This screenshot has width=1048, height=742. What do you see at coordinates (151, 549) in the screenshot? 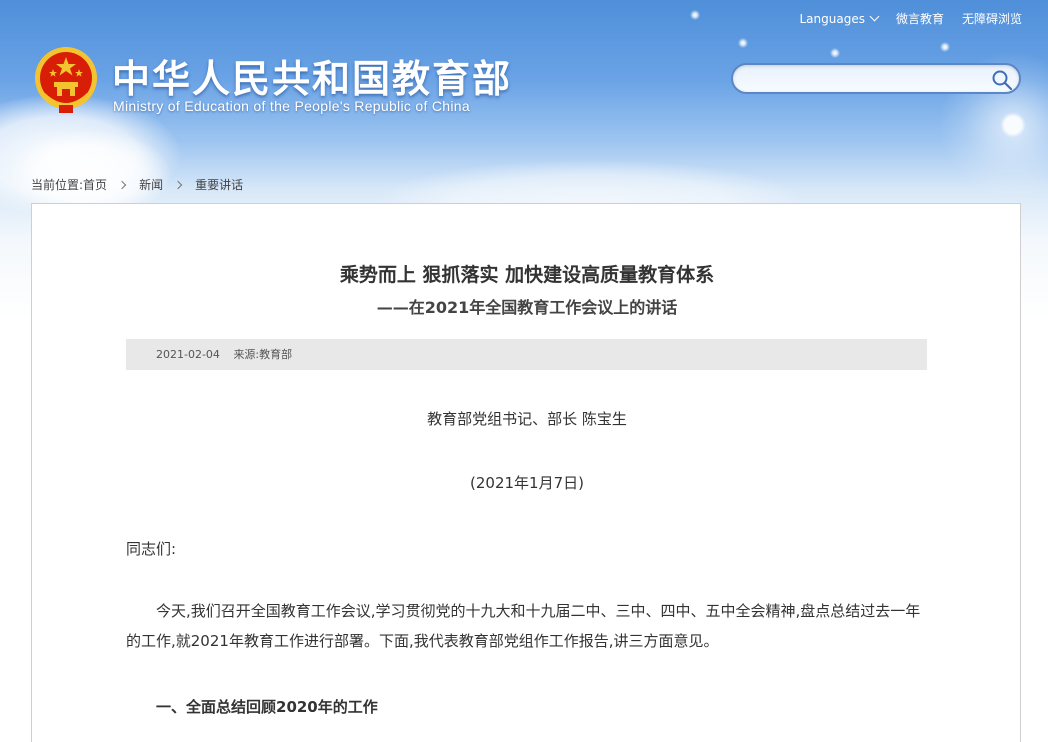
I see `salutation: 同志们:` at bounding box center [151, 549].